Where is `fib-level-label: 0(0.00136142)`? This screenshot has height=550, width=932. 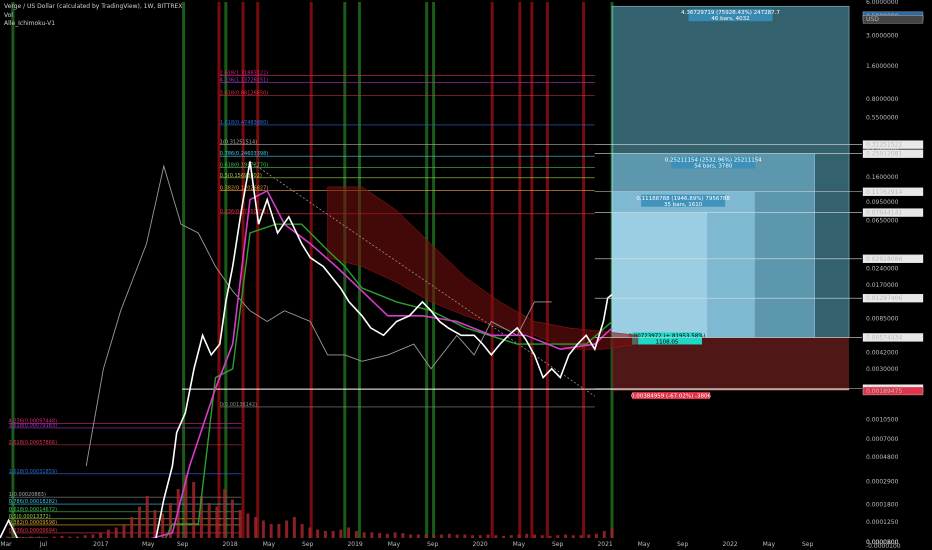 fib-level-label: 0(0.00136142) is located at coordinates (238, 405).